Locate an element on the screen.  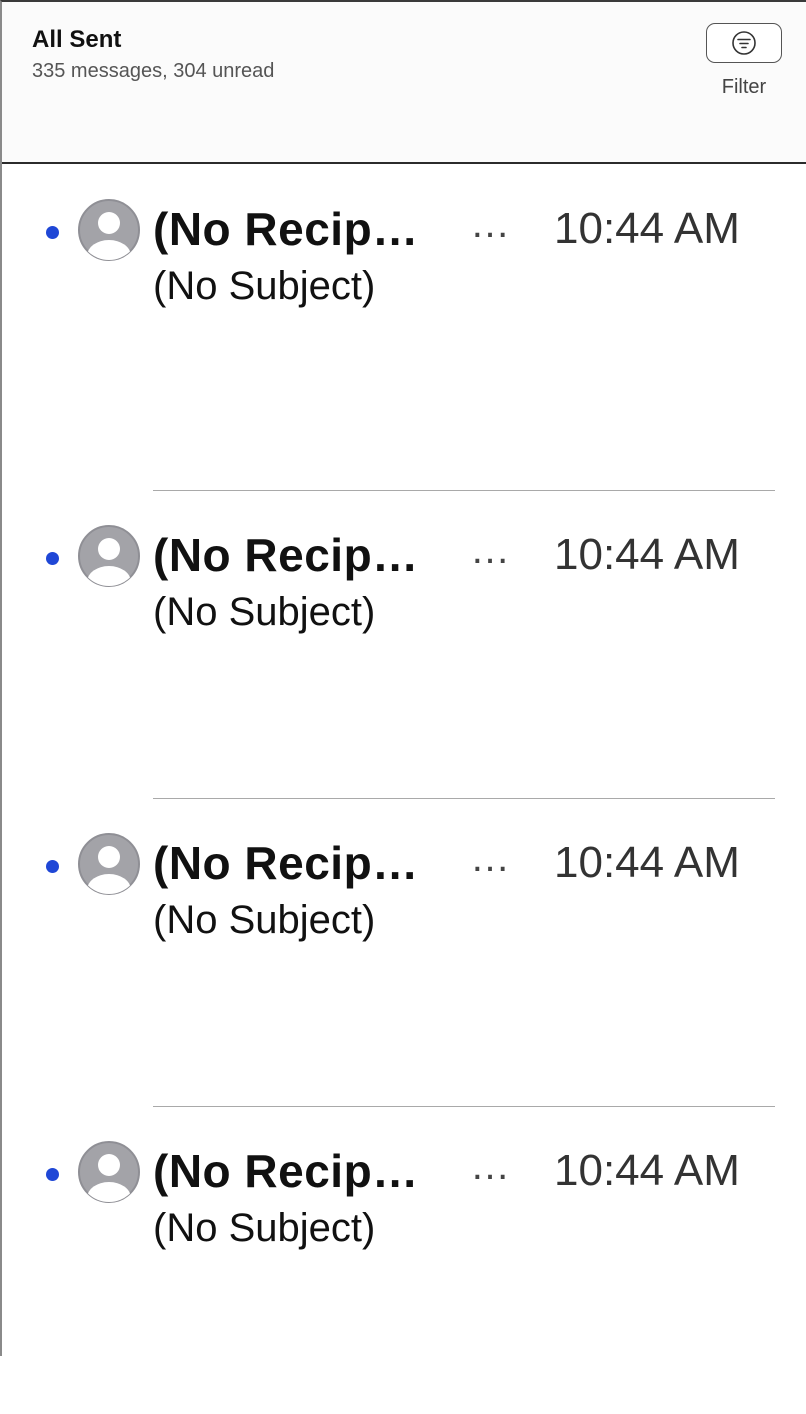
filter-icon is located at coordinates (744, 43).